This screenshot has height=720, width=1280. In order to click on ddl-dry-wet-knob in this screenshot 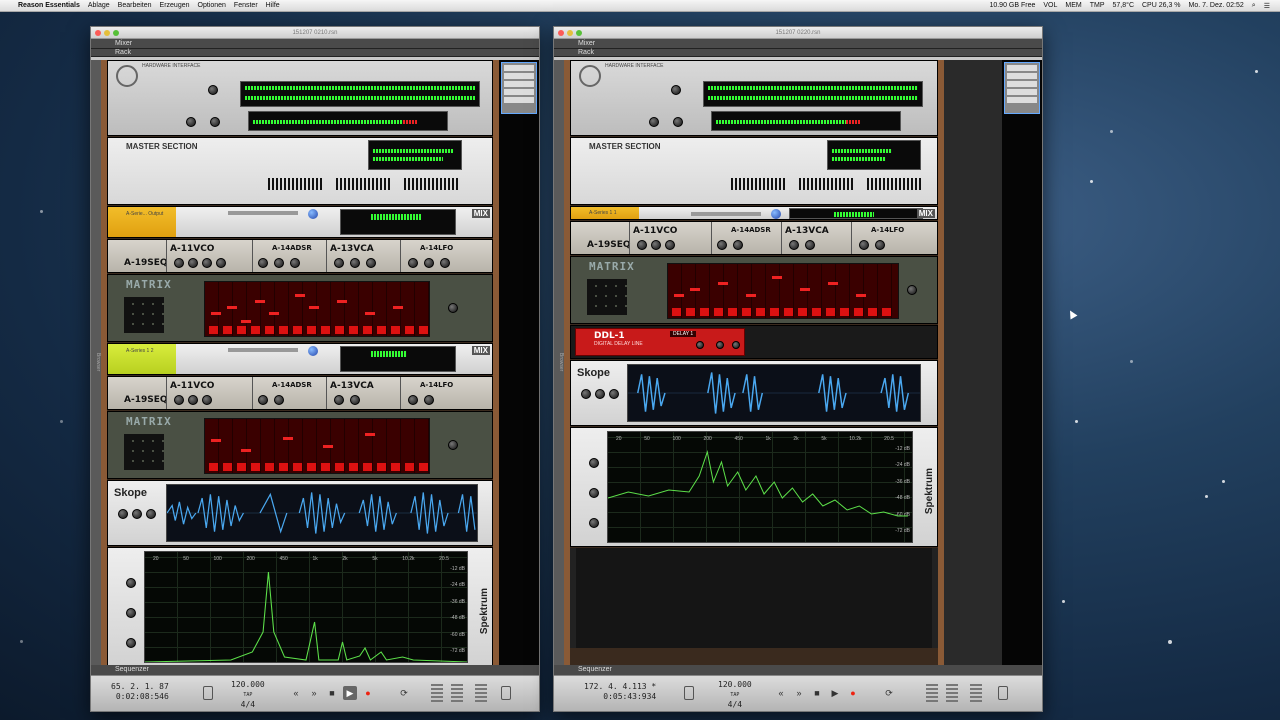, I will do `click(736, 345)`.